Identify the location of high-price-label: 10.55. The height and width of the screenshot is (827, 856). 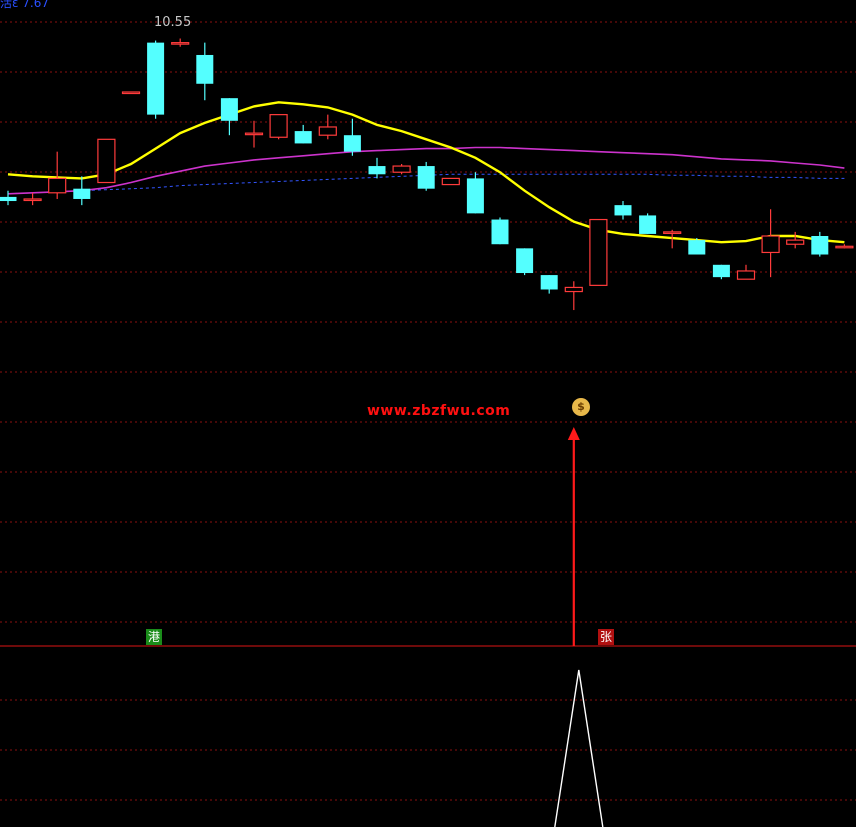
(173, 22).